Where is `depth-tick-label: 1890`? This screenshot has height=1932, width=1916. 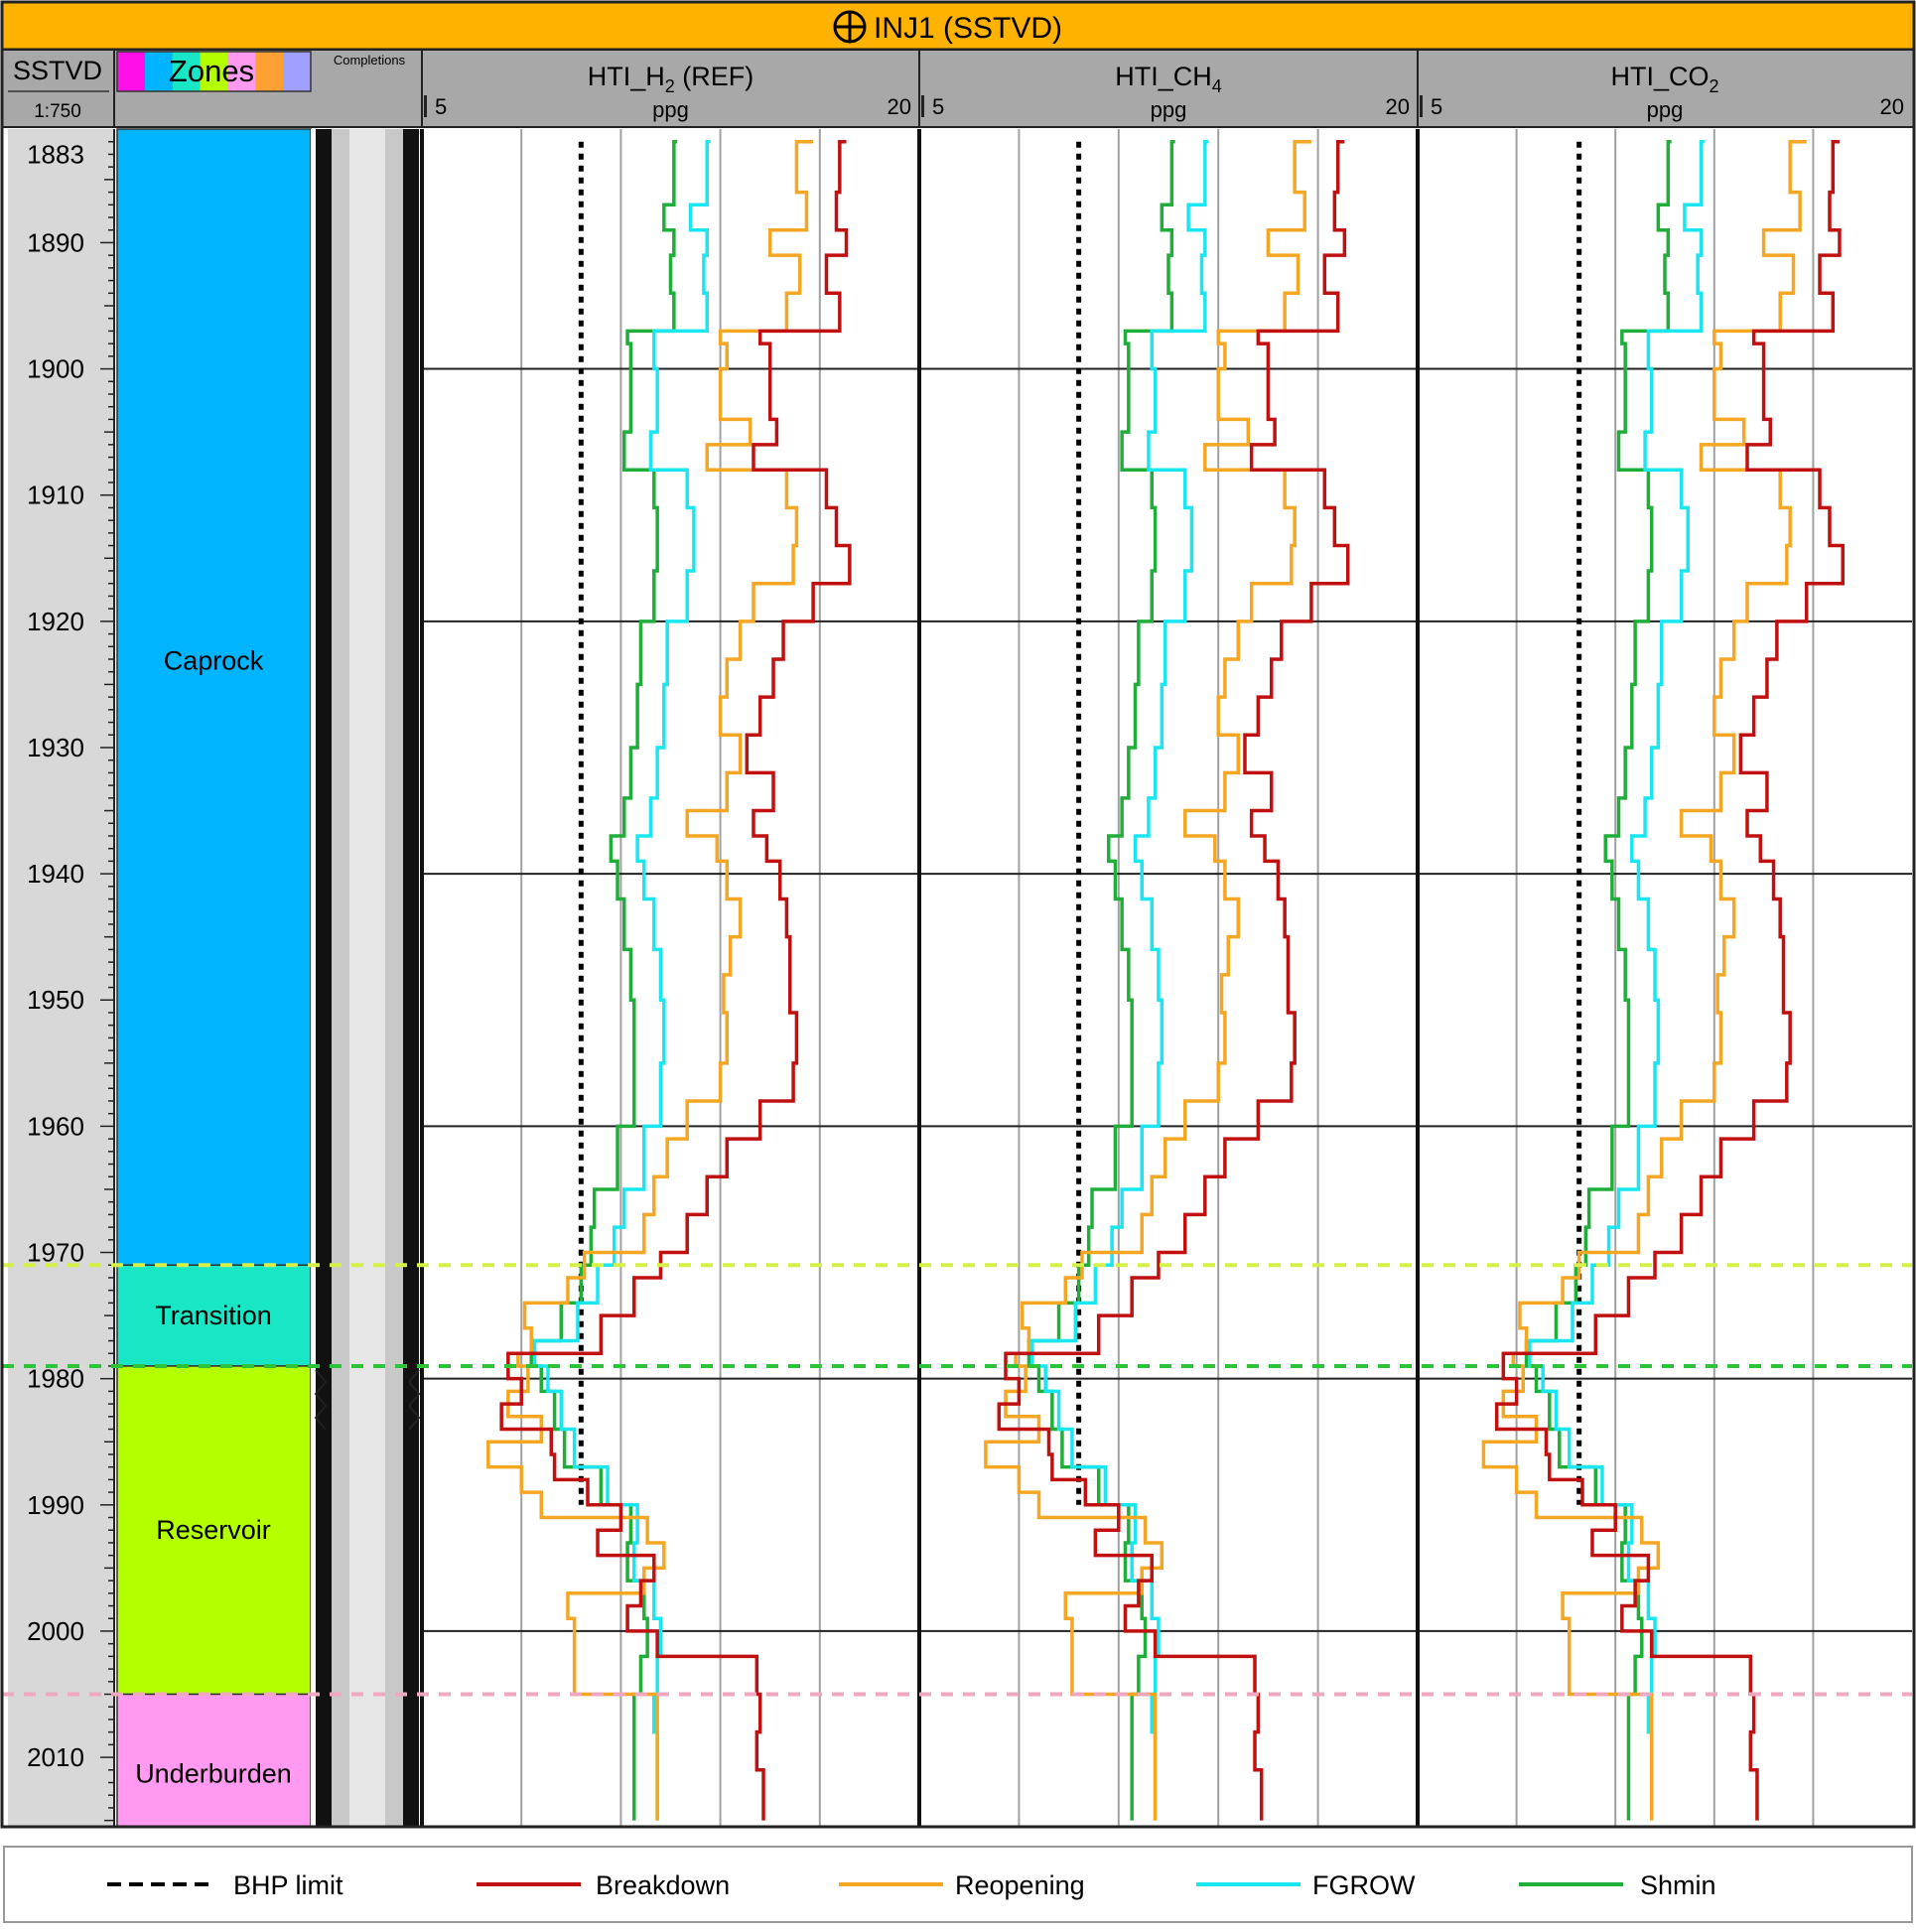
depth-tick-label: 1890 is located at coordinates (55, 242).